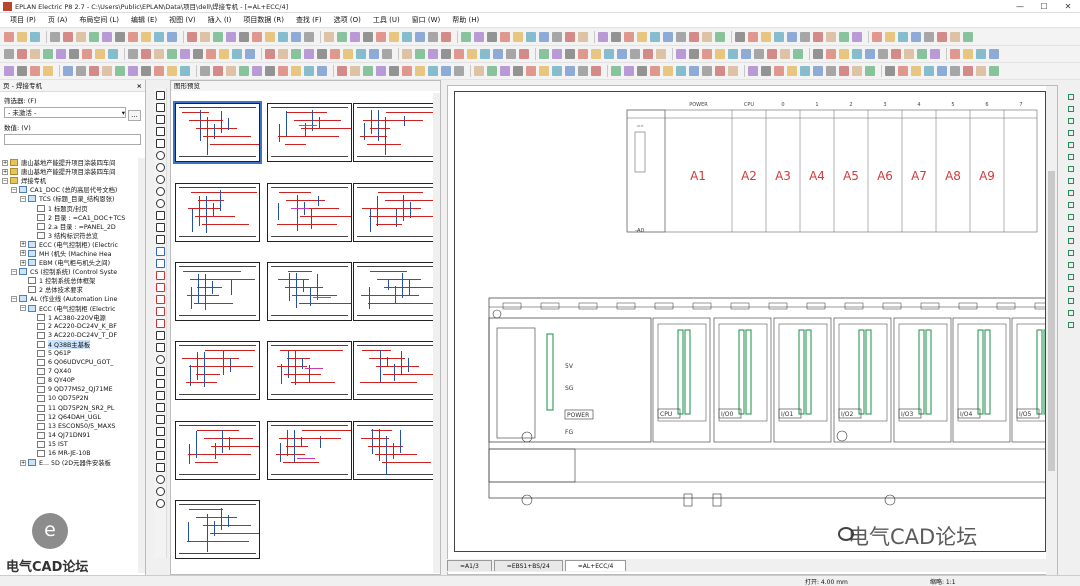 This screenshot has width=1080, height=586. I want to click on tree-node: 14 QJ71DN91, so click(72, 435).